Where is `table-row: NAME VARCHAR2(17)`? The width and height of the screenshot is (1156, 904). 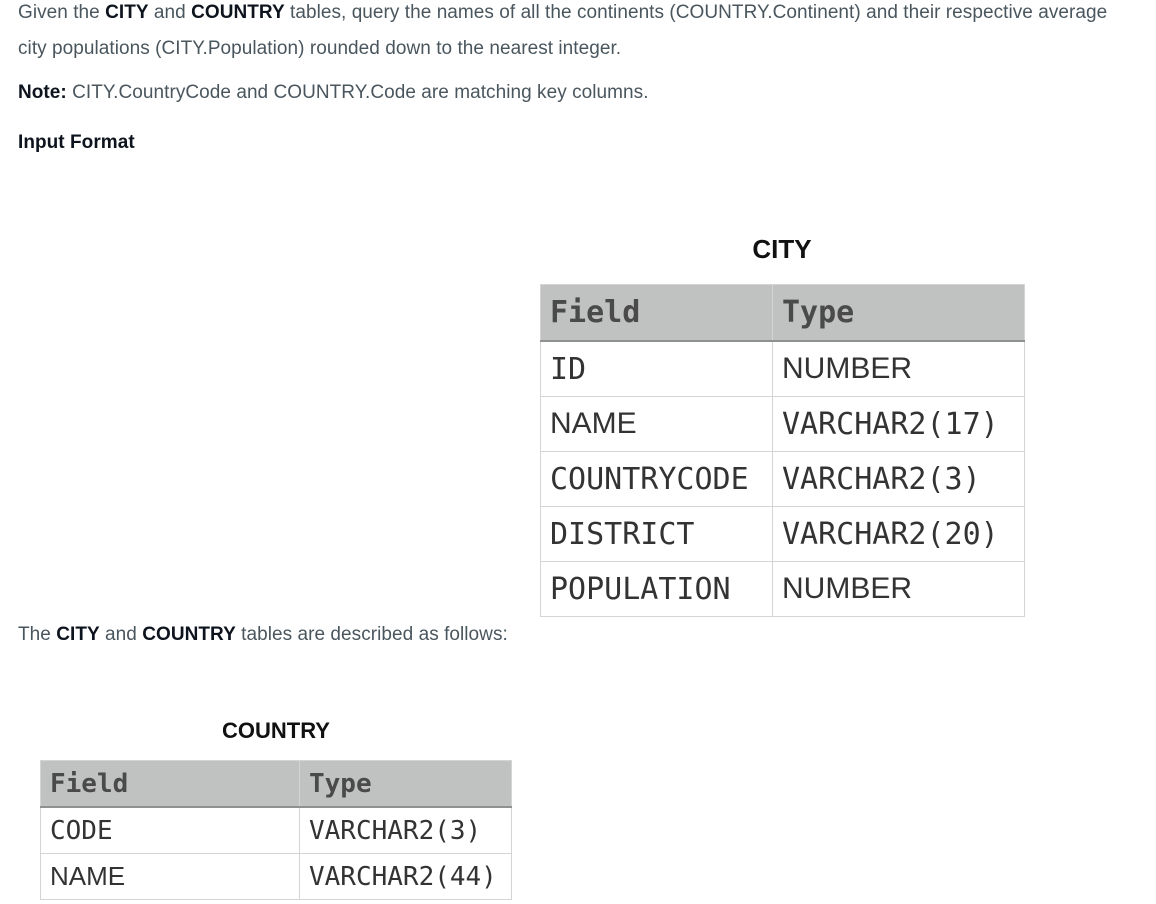
table-row: NAME VARCHAR2(17) is located at coordinates (782, 424).